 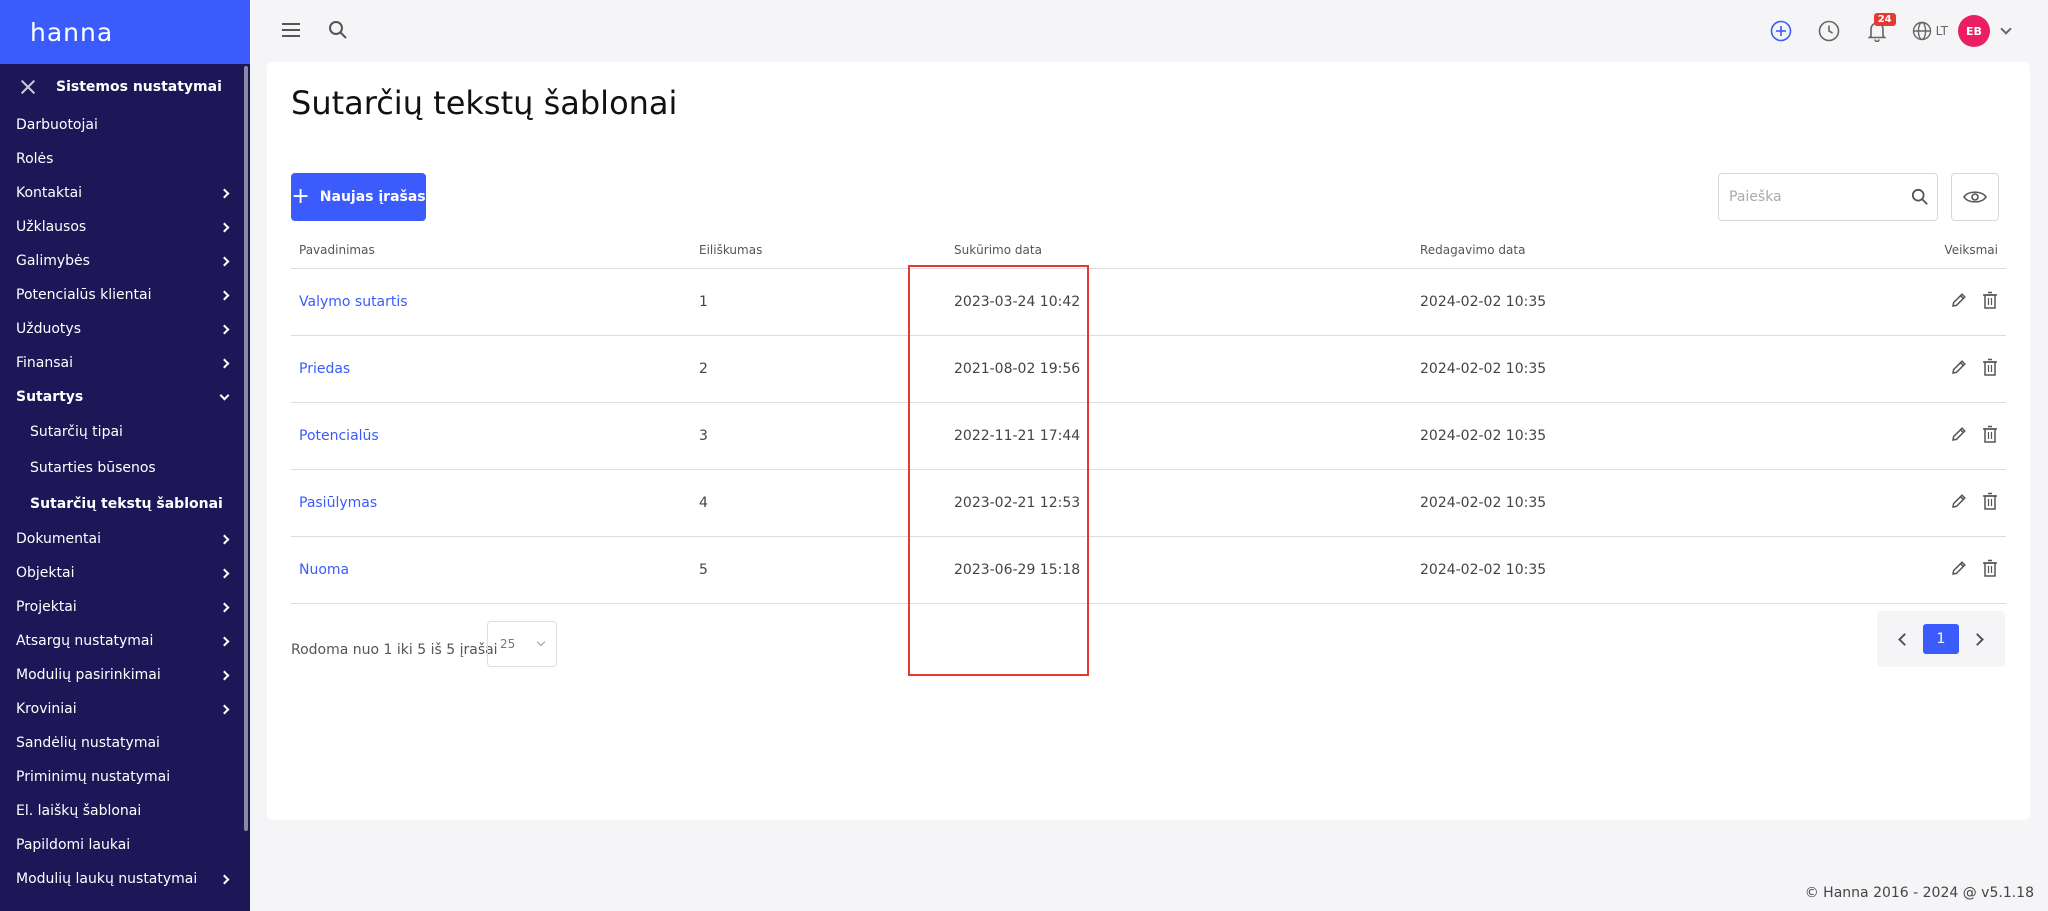 What do you see at coordinates (508, 644) in the screenshot?
I see `page-size-value: 25` at bounding box center [508, 644].